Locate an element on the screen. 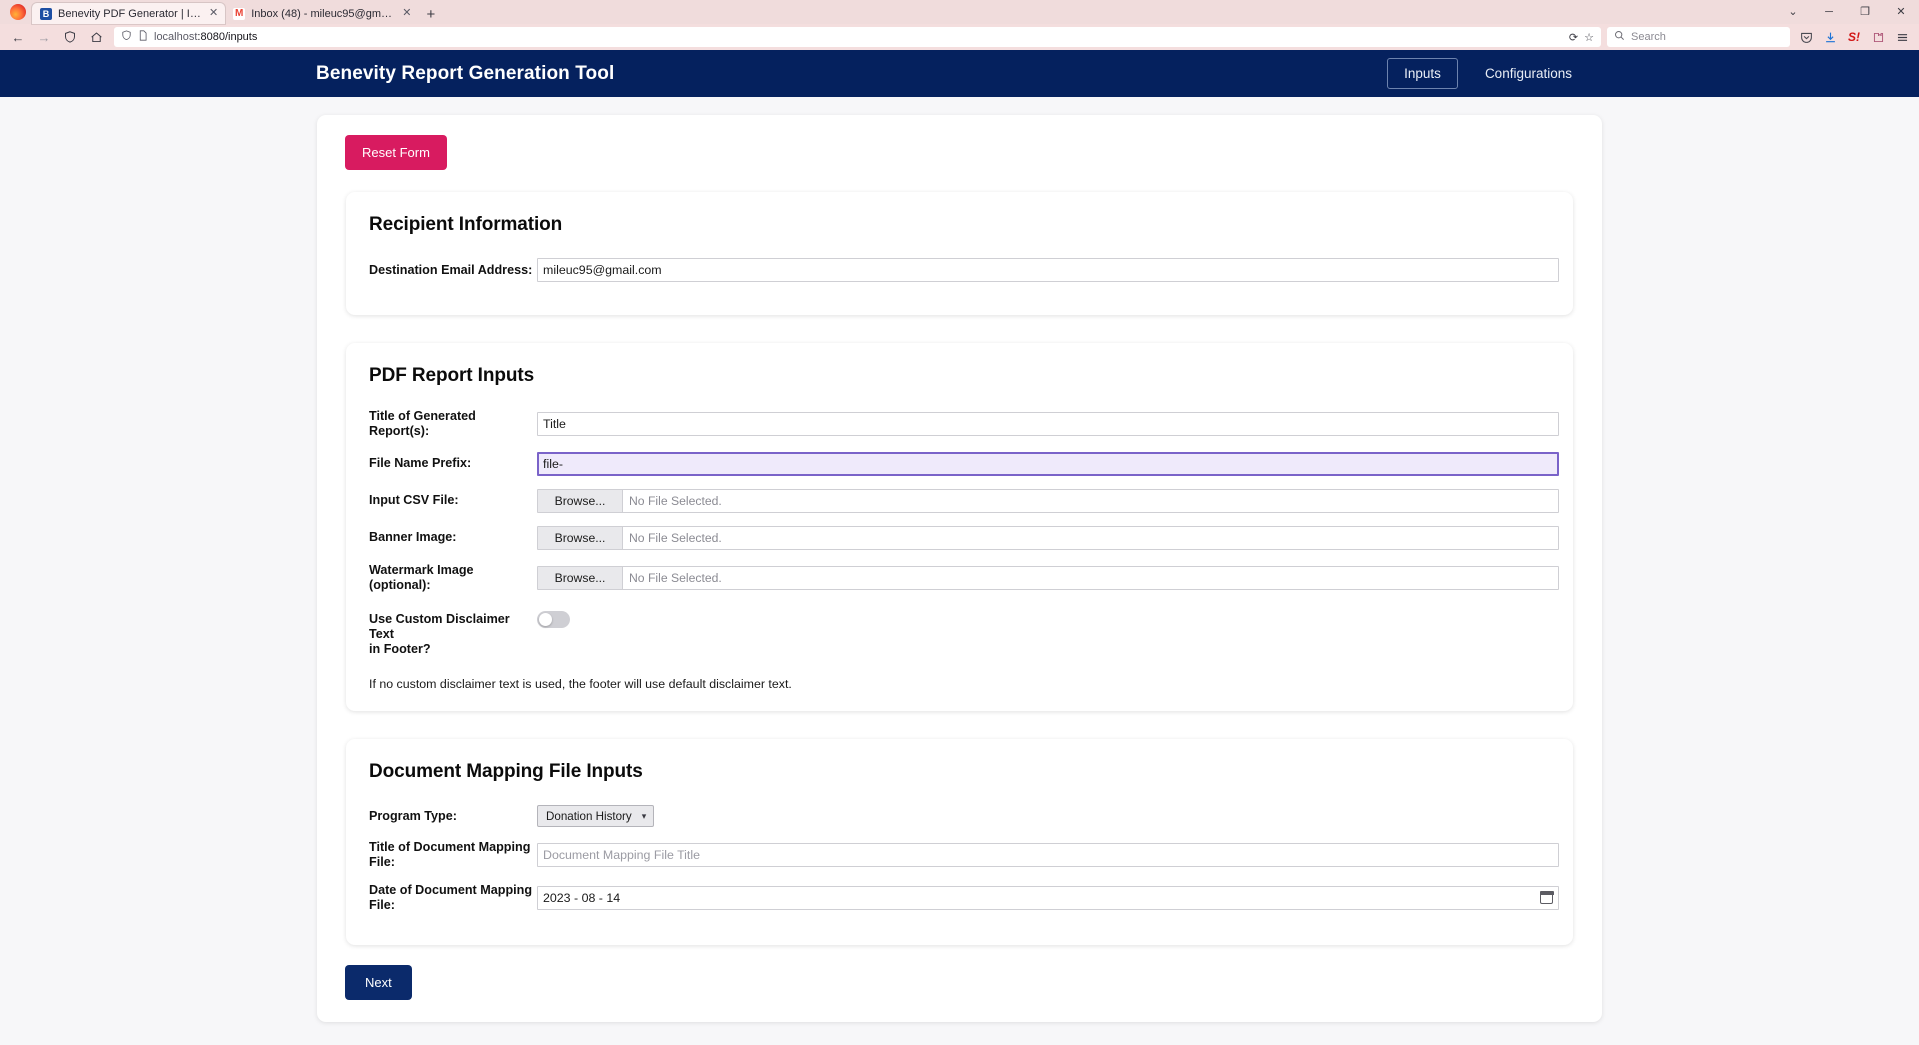 This screenshot has width=1919, height=1045. reload-icon: ⟳ is located at coordinates (1573, 37).